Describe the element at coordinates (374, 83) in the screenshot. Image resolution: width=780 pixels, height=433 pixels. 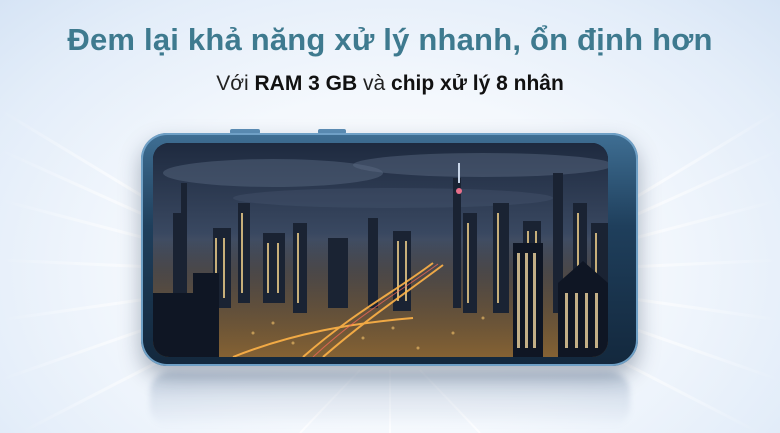
I see `subline-middle: và` at that location.